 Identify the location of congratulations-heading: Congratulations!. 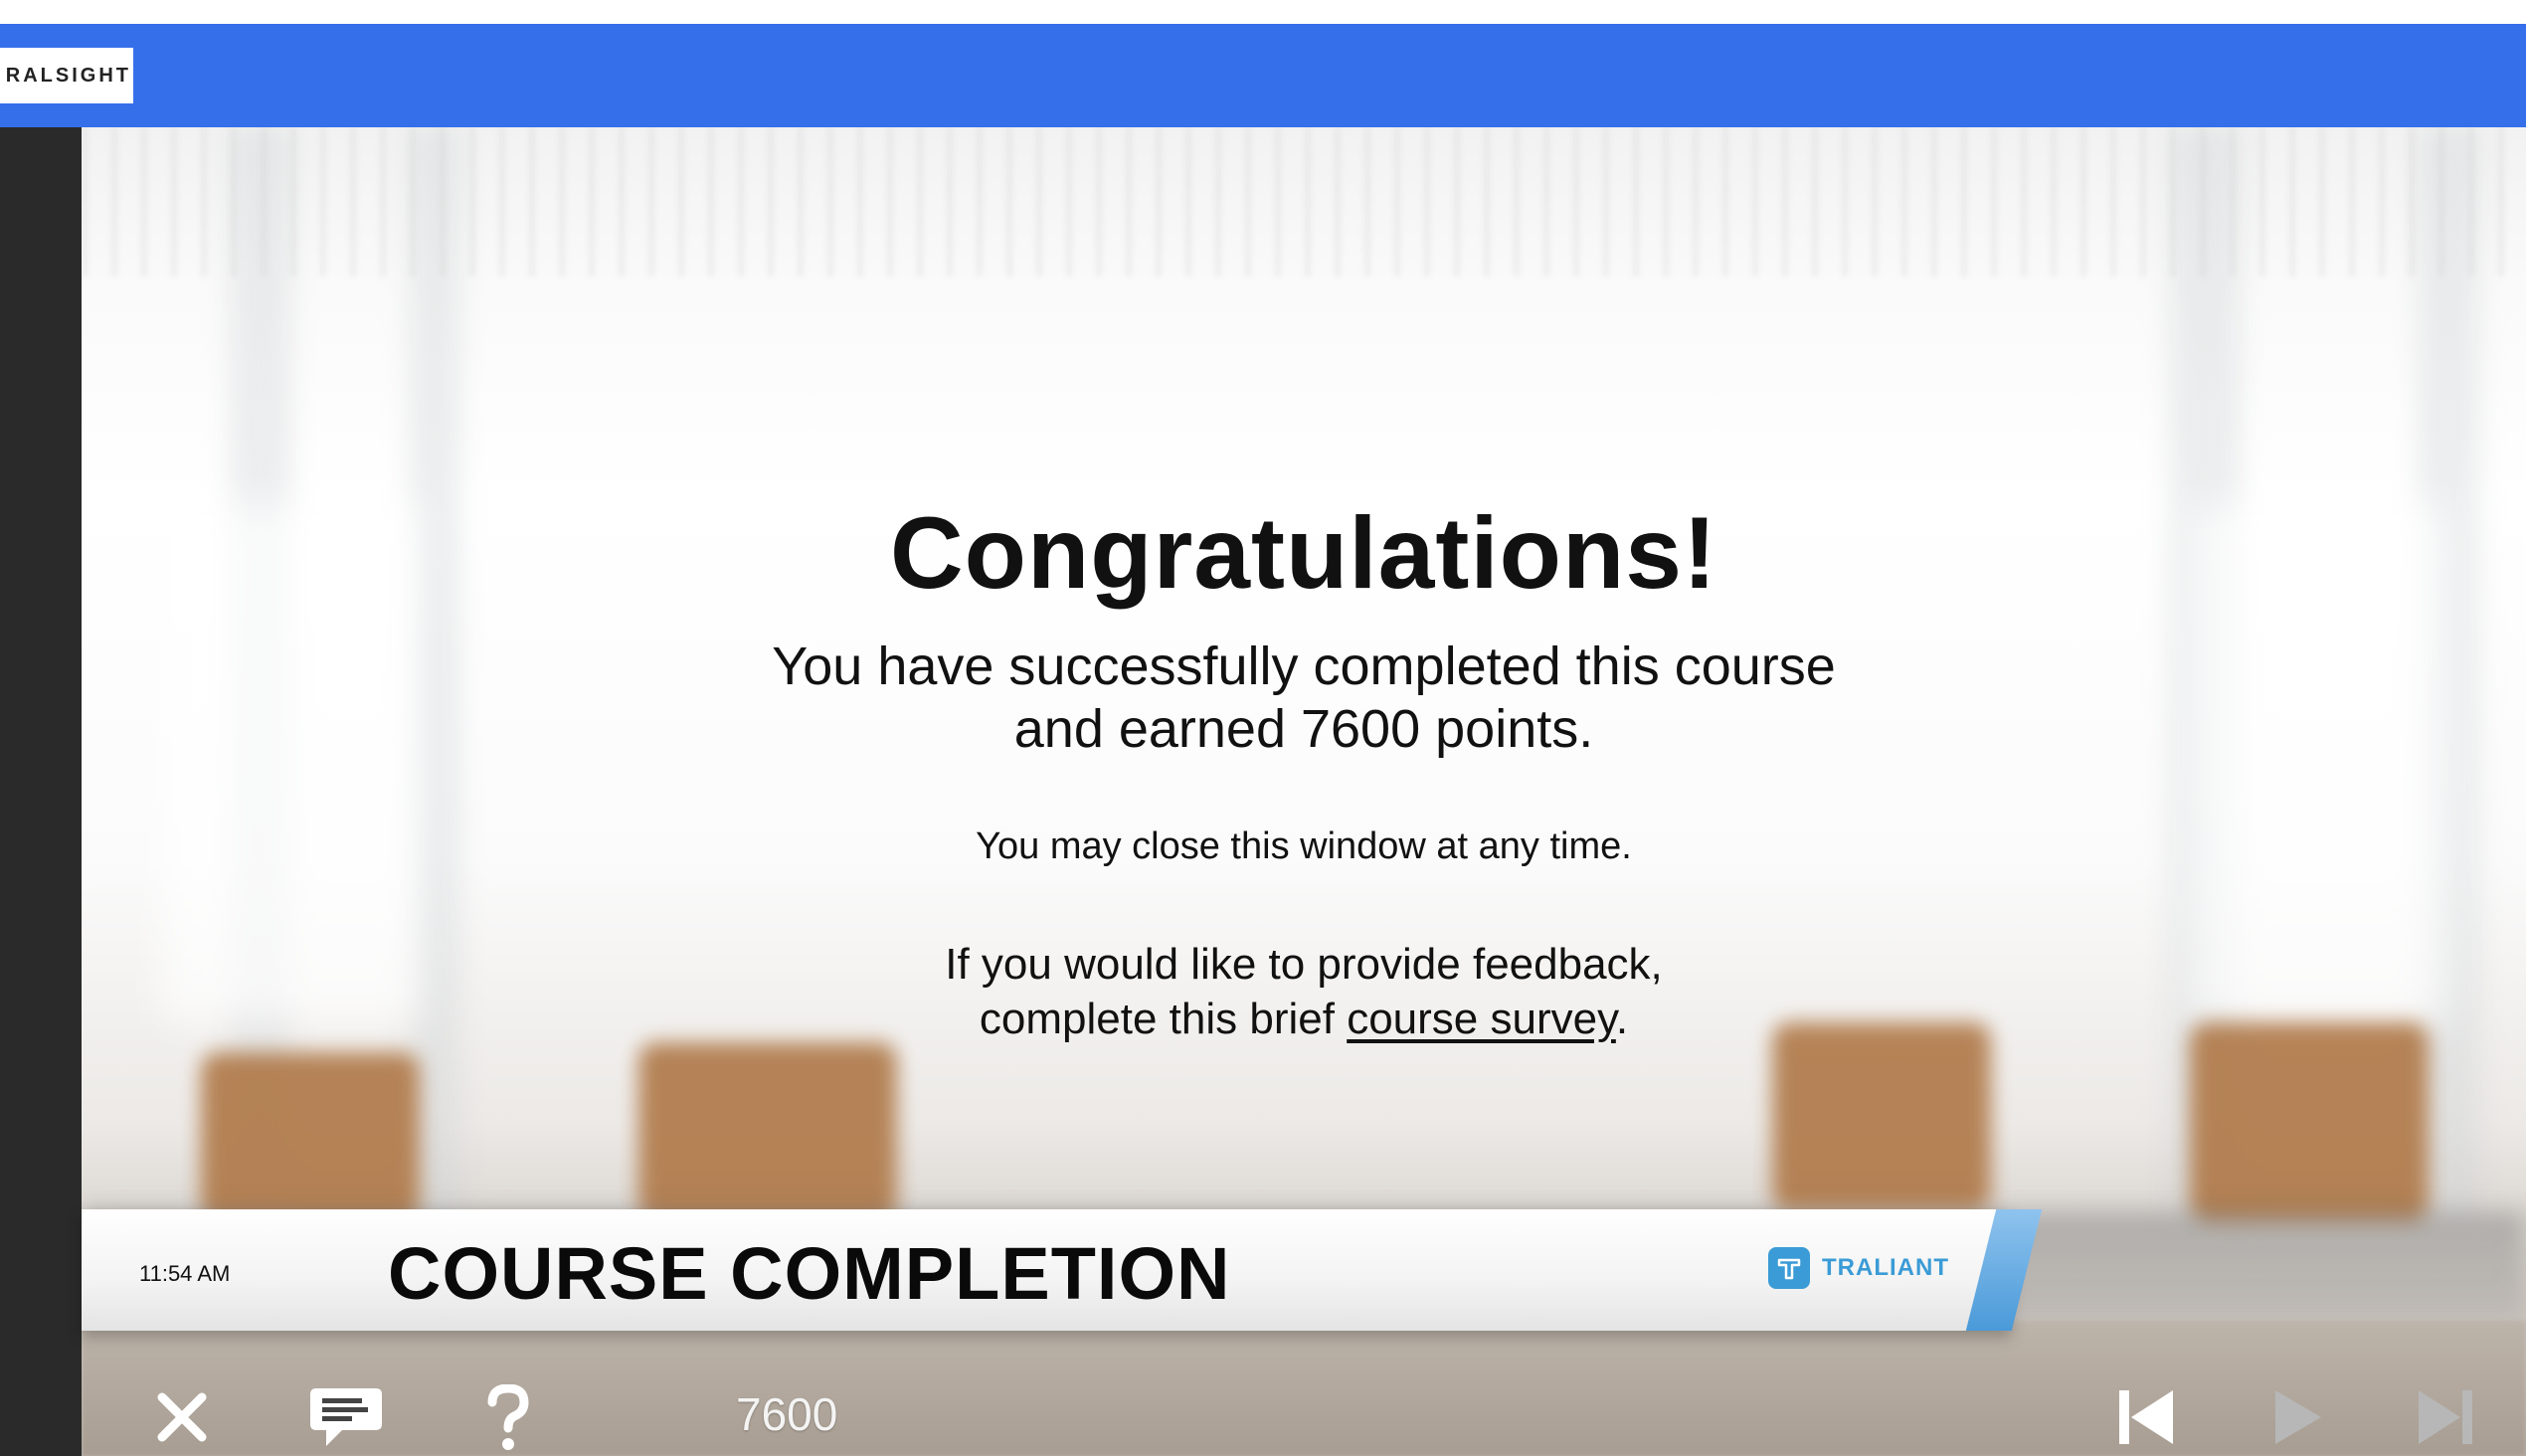
(1303, 553).